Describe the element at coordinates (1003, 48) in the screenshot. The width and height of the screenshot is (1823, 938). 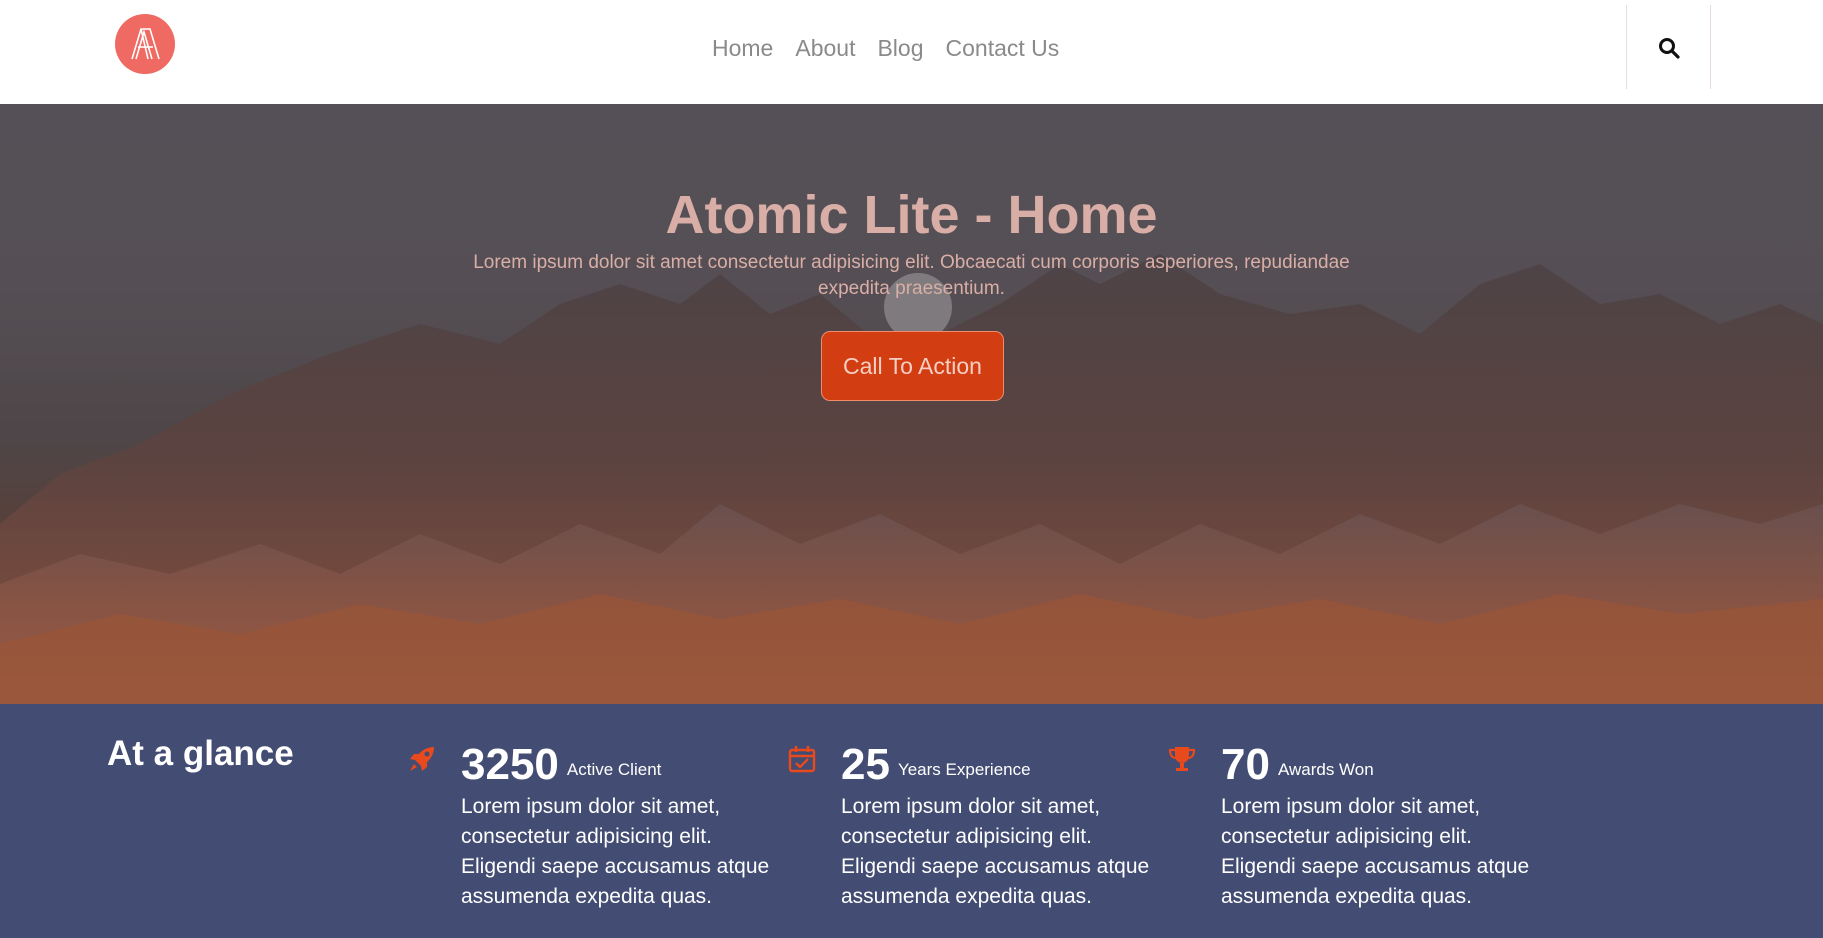
I see `nav-contact-us: Contact Us` at that location.